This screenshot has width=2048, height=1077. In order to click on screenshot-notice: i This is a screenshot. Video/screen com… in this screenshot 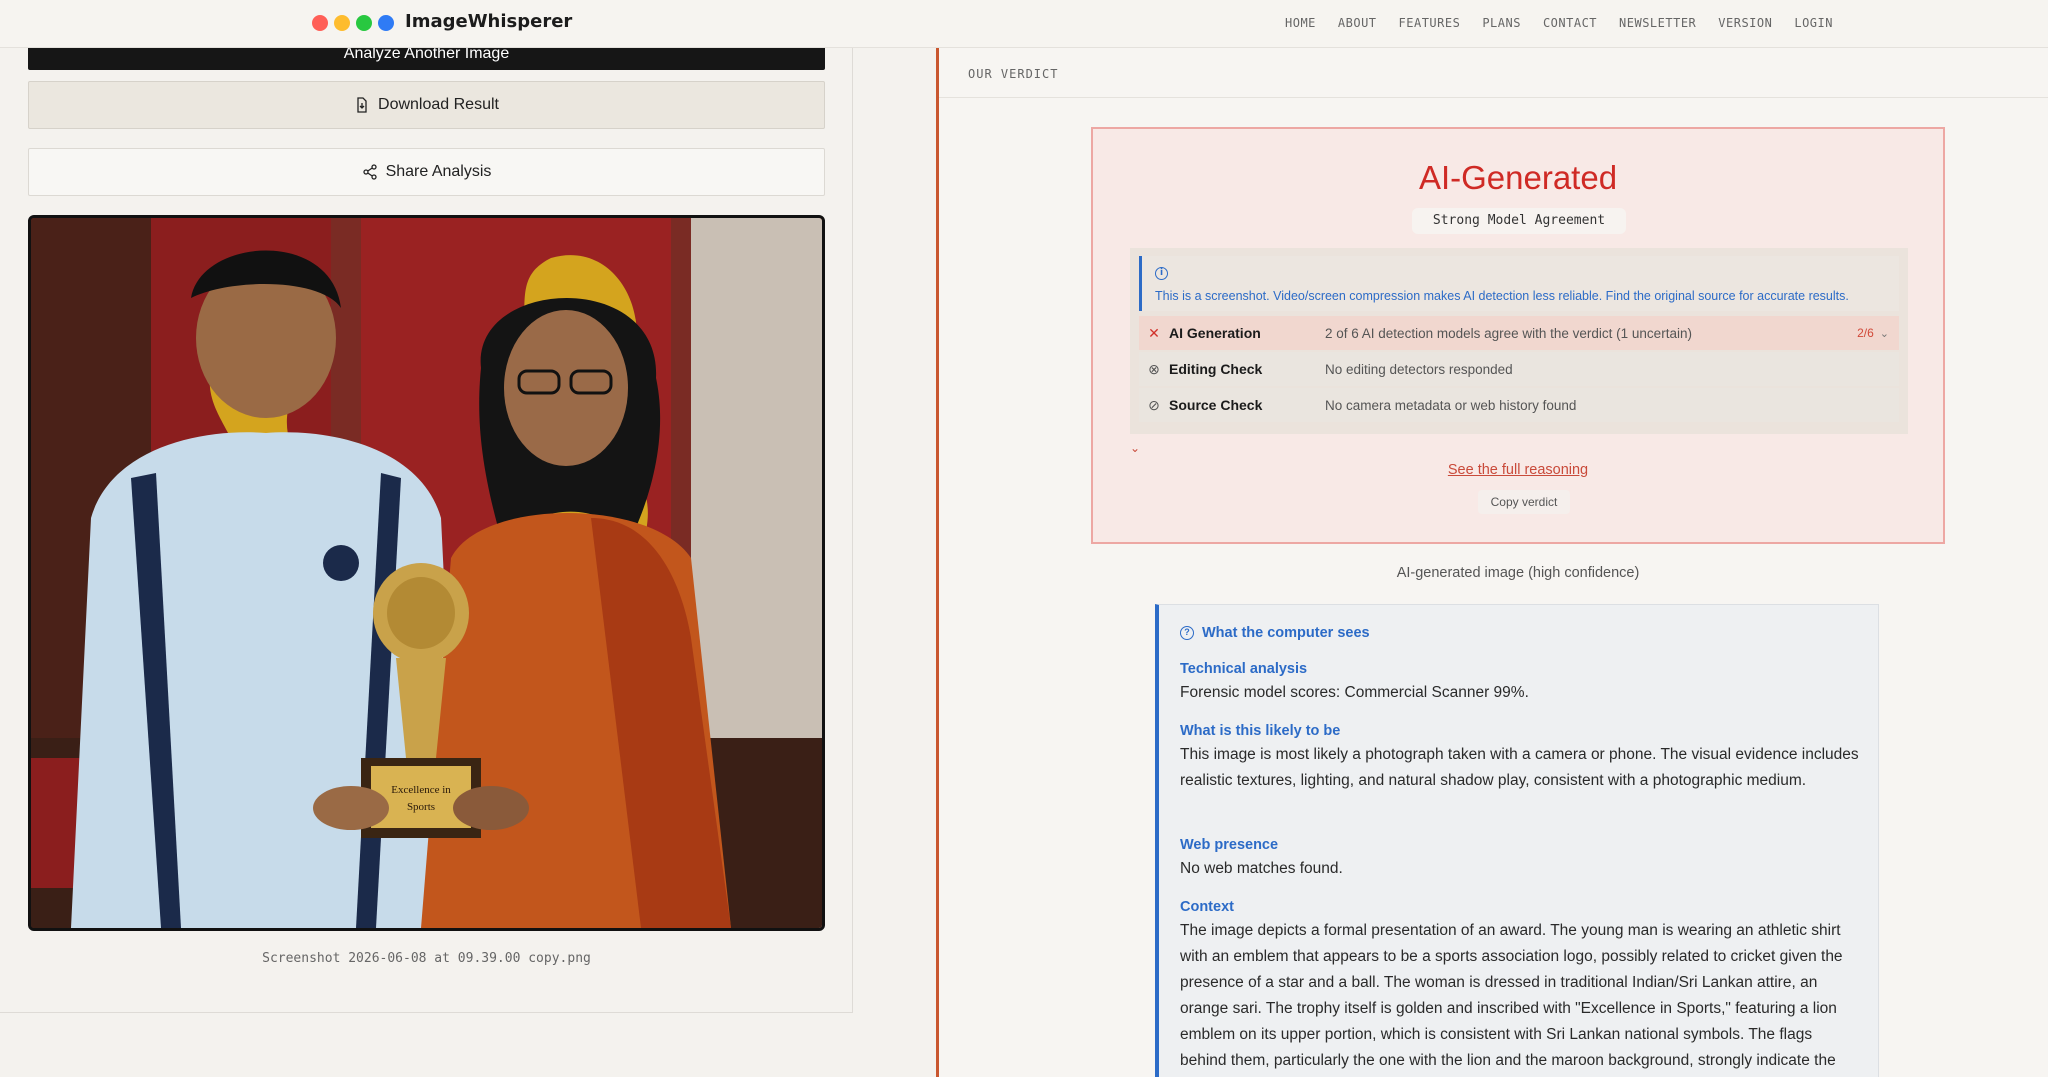, I will do `click(1519, 283)`.